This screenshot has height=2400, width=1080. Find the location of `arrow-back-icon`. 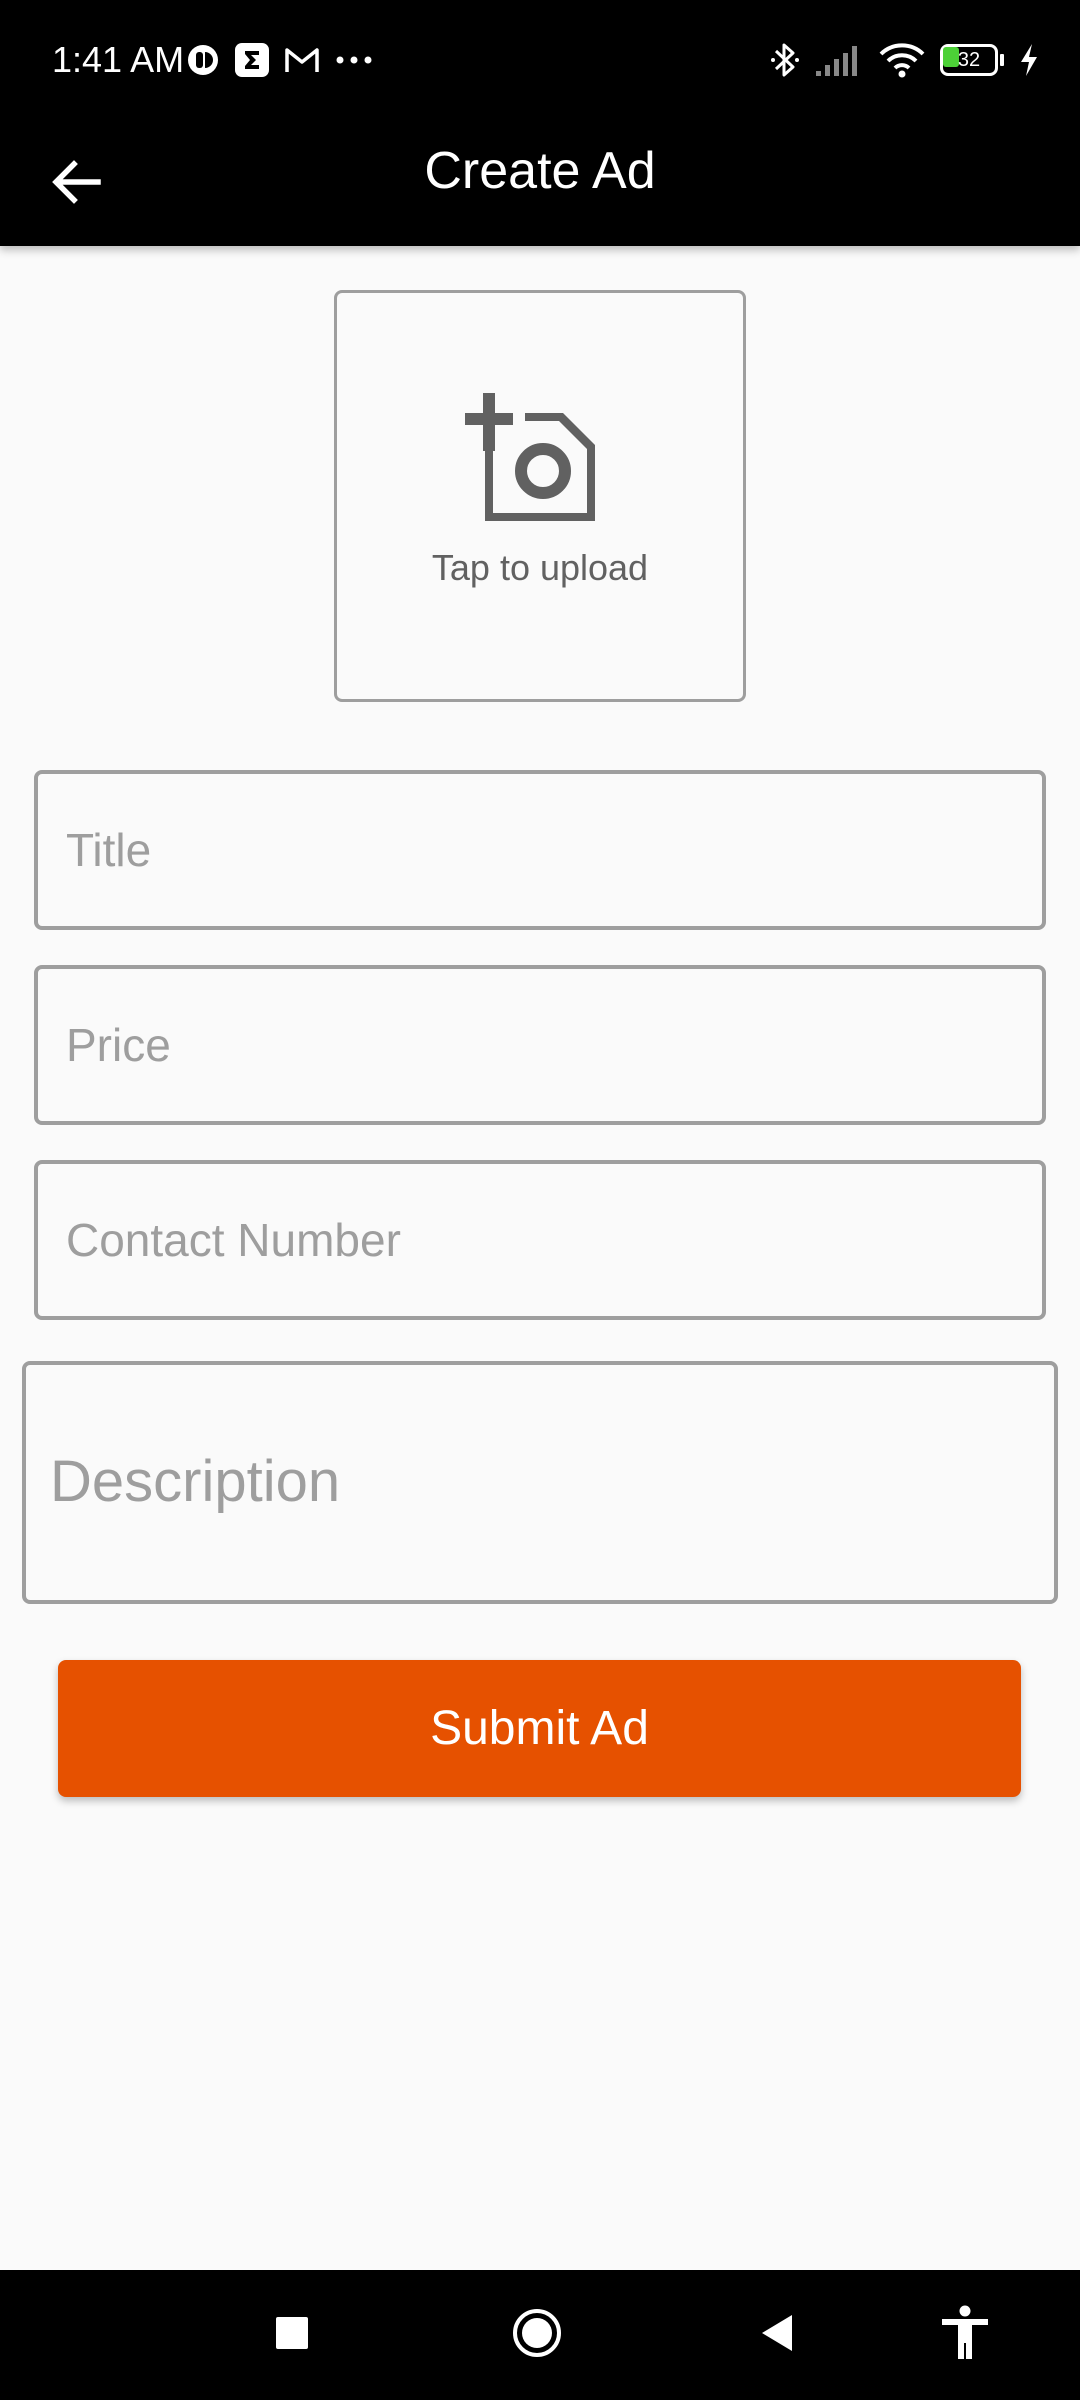

arrow-back-icon is located at coordinates (76, 184).